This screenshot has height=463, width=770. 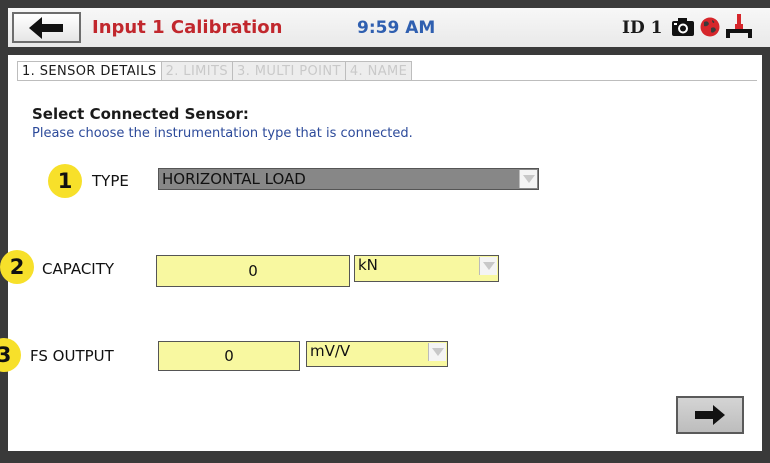 I want to click on header-bar: Input 1 Calibration 9:59 AM ID 1, so click(x=389, y=27).